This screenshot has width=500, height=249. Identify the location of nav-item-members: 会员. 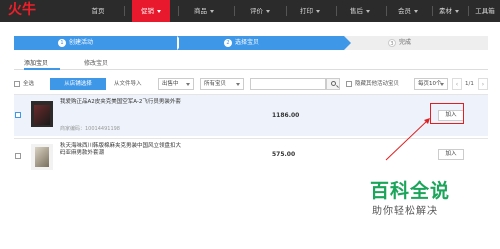
(408, 11).